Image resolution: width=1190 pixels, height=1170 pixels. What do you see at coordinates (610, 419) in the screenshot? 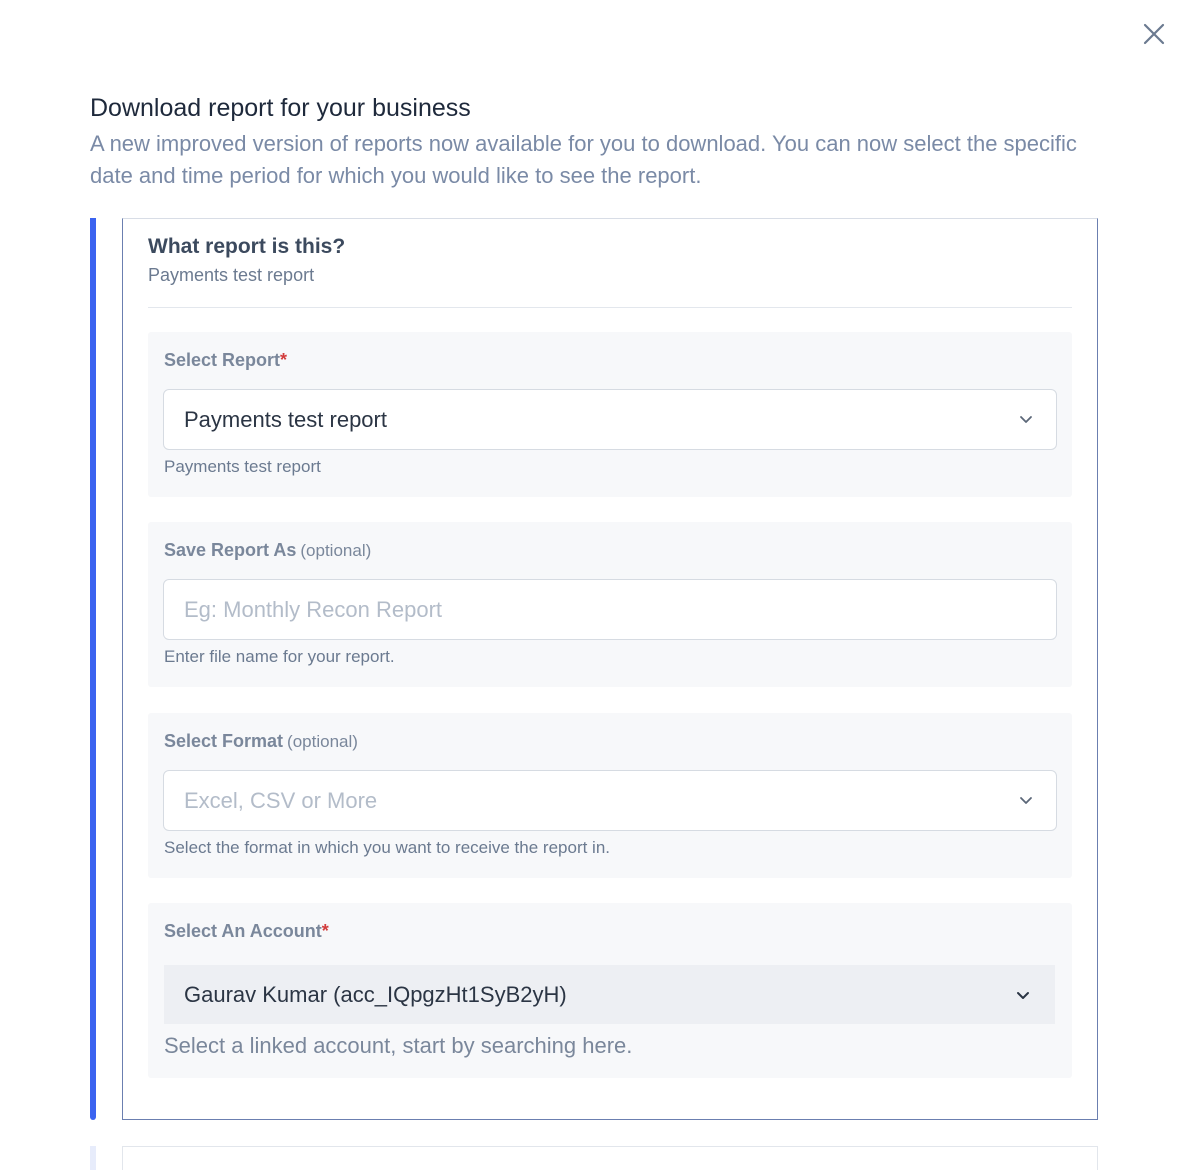
I see `select-report-dropdown: Payments test report` at bounding box center [610, 419].